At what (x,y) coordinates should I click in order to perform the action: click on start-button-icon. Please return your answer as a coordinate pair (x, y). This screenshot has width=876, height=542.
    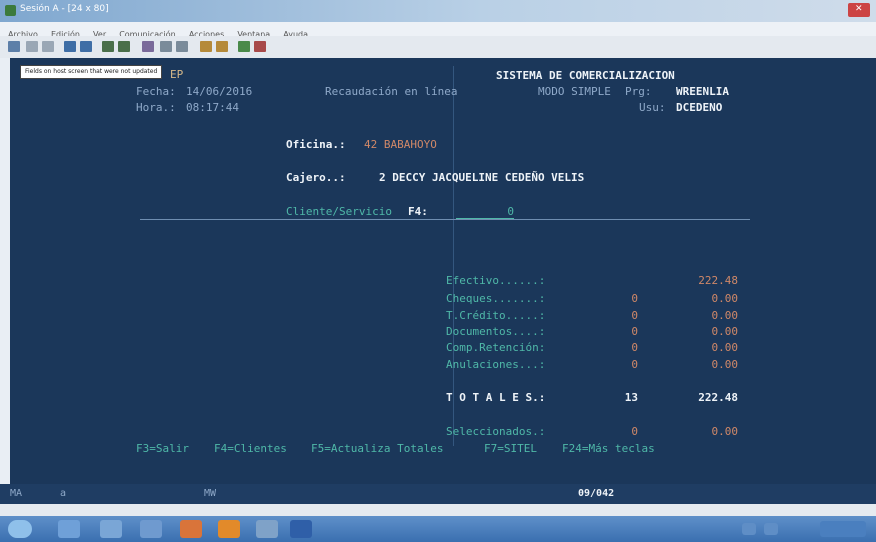
    Looking at the image, I should click on (20, 529).